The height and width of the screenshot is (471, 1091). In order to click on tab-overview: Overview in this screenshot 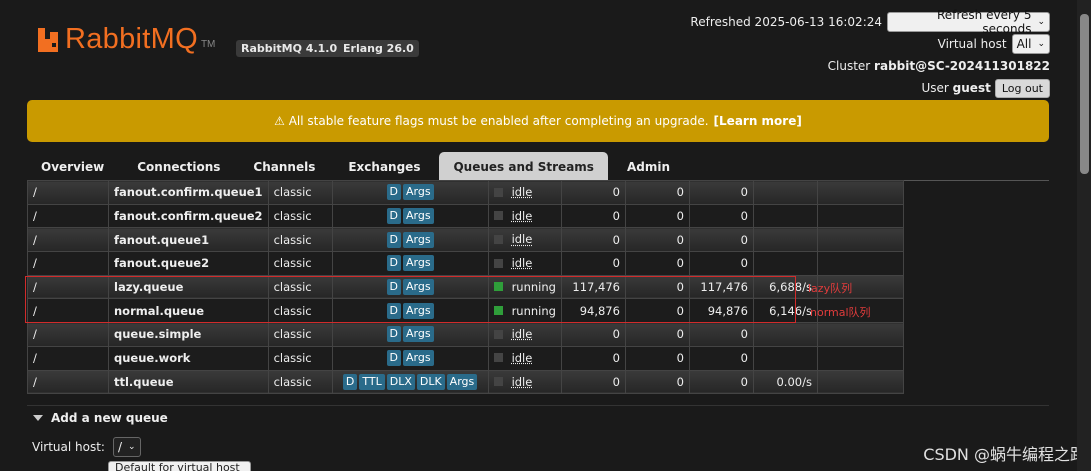, I will do `click(72, 166)`.